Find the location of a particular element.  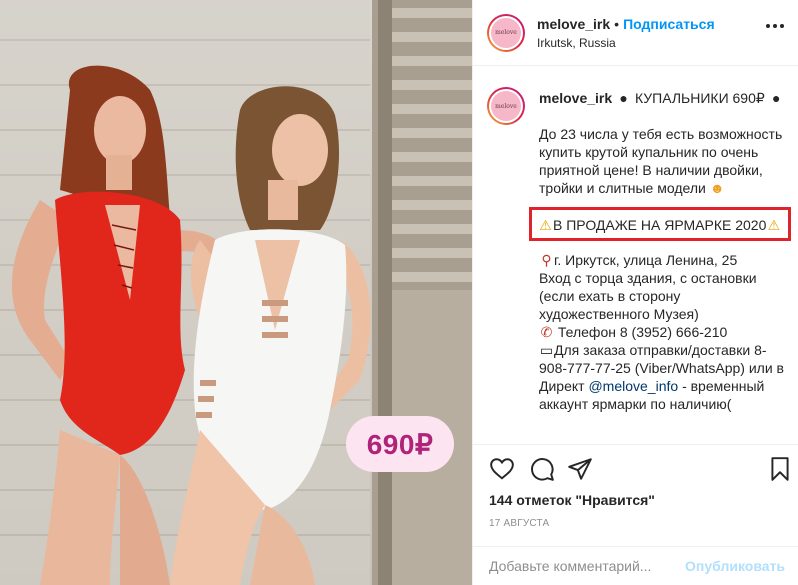

fair-sale-highlight: ⚠В ПРОДАЖЕ НА ЯРМАРКЕ 2020⚠ is located at coordinates (660, 224).